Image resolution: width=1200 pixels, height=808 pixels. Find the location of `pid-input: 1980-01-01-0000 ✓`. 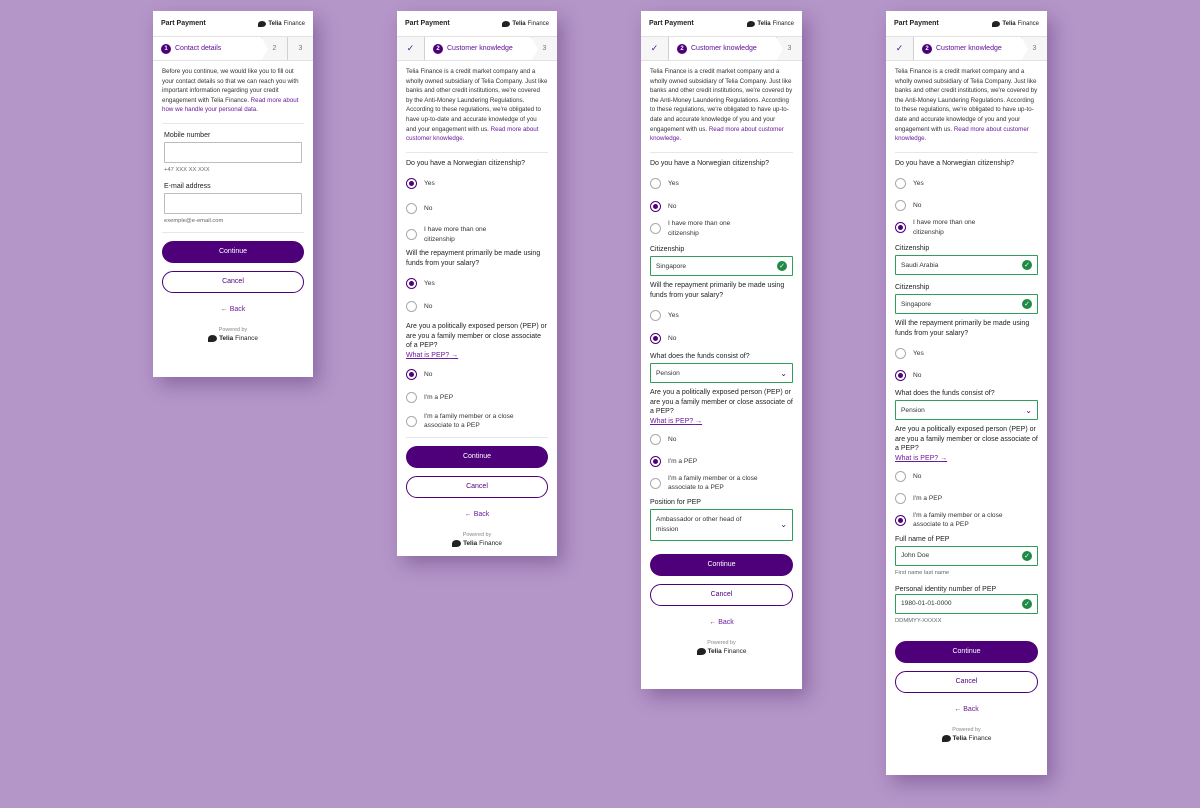

pid-input: 1980-01-01-0000 ✓ is located at coordinates (966, 603).